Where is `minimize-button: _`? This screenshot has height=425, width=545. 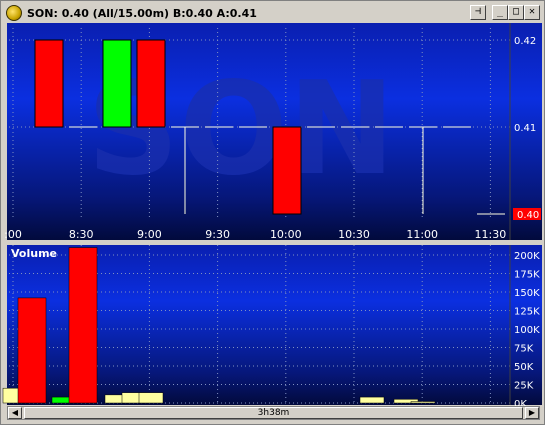 minimize-button: _ is located at coordinates (500, 12).